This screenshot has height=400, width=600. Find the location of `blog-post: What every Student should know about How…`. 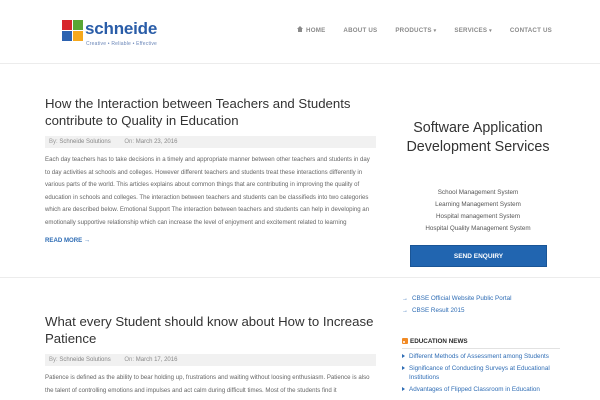

blog-post: What every Student should know about How… is located at coordinates (210, 355).